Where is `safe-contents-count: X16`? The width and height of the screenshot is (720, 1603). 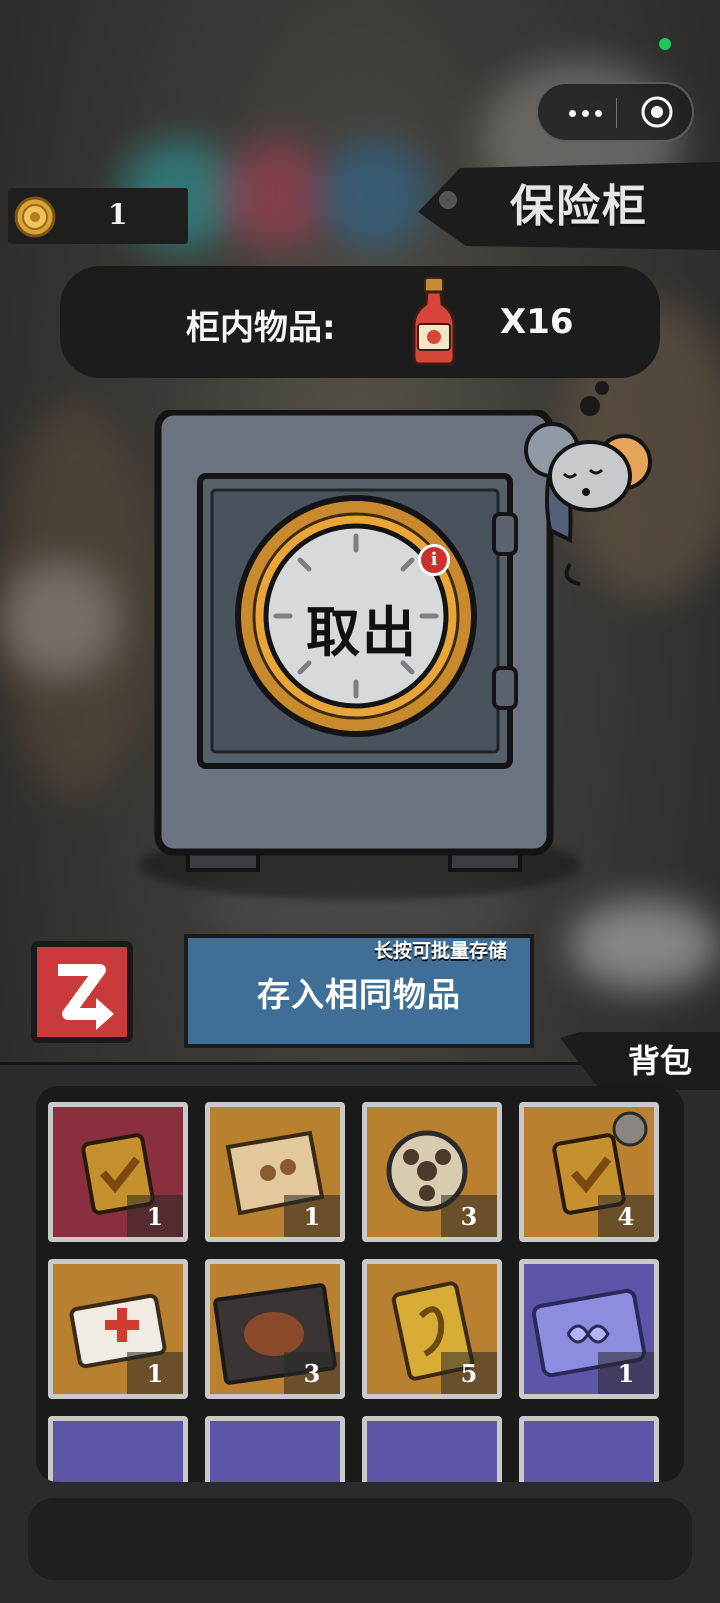
safe-contents-count: X16 is located at coordinates (537, 322).